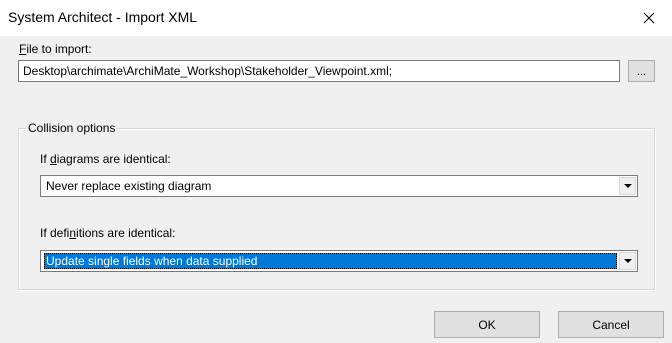 The image size is (672, 343). What do you see at coordinates (336, 18) in the screenshot?
I see `title-bar: System Architect - Import XML` at bounding box center [336, 18].